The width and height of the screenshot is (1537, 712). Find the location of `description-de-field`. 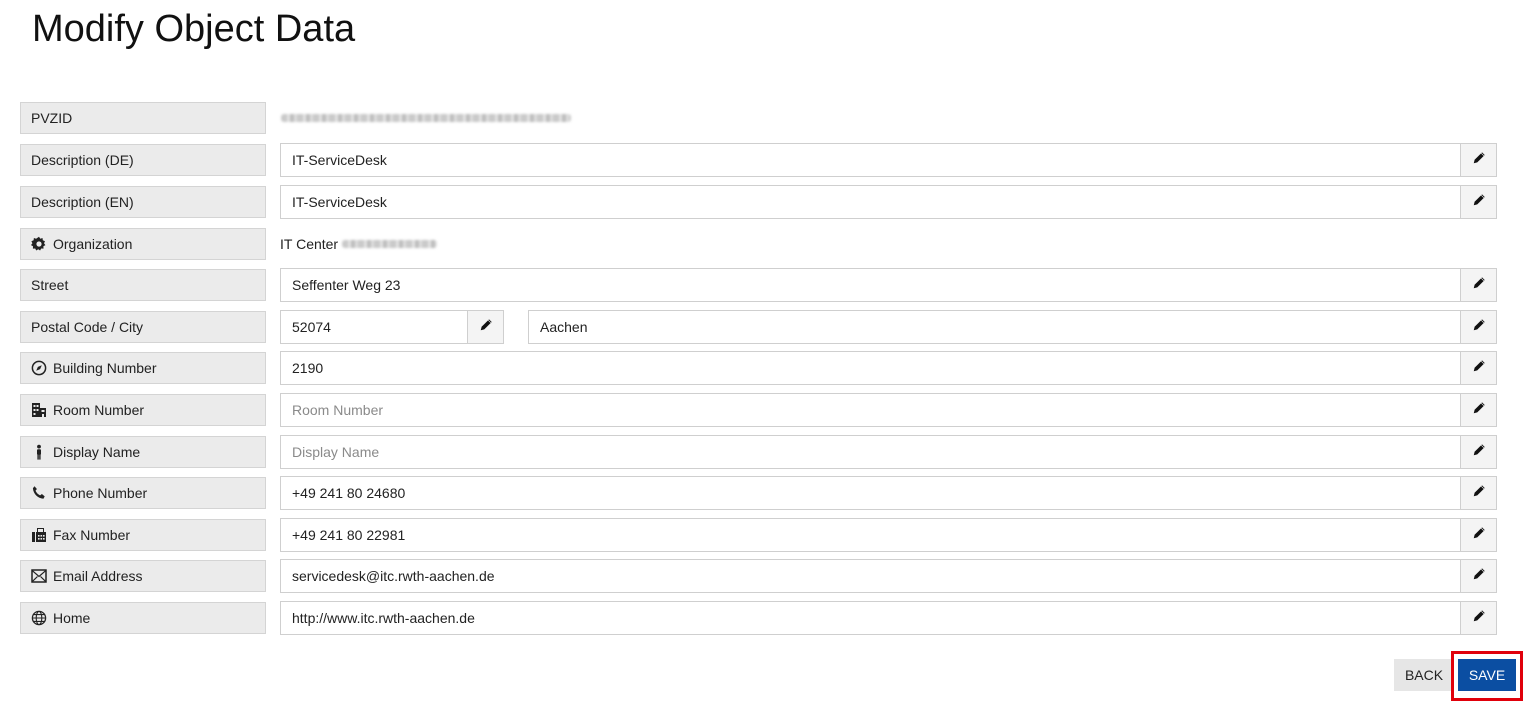

description-de-field is located at coordinates (888, 160).